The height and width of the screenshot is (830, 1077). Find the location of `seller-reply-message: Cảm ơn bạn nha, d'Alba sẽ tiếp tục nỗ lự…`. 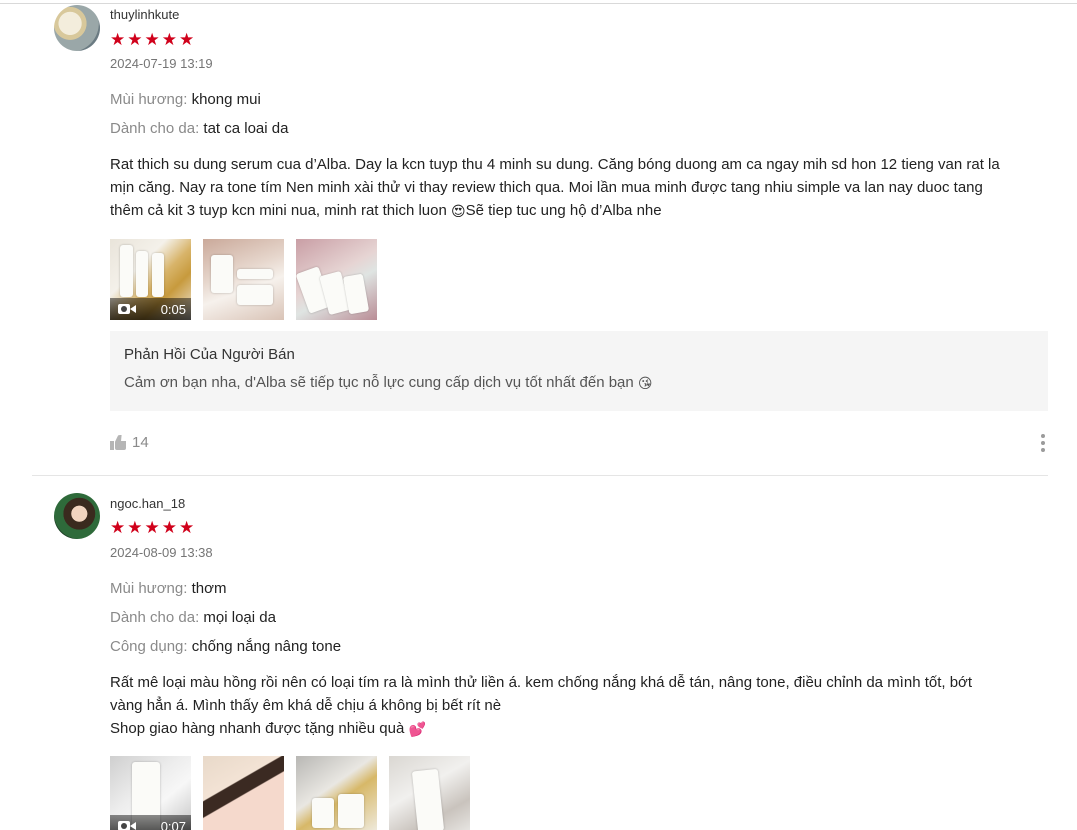

seller-reply-message: Cảm ơn bạn nha, d'Alba sẽ tiếp tục nỗ lự… is located at coordinates (381, 382).